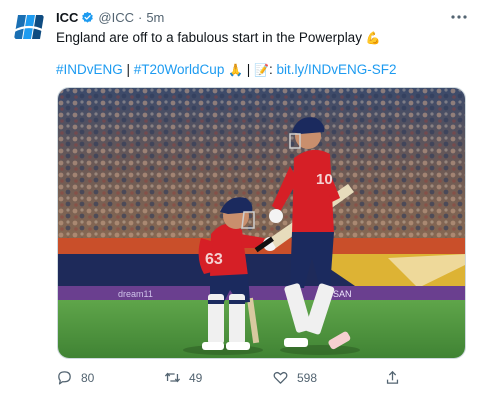 The width and height of the screenshot is (478, 400). What do you see at coordinates (337, 69) in the screenshot?
I see `tweet-link: bit.ly/INDvENG-SF2` at bounding box center [337, 69].